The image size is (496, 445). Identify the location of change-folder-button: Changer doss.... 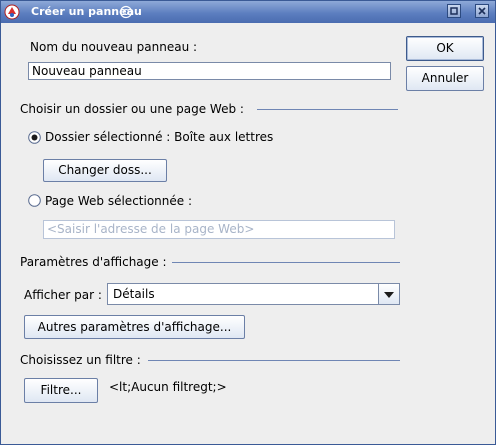
(105, 170).